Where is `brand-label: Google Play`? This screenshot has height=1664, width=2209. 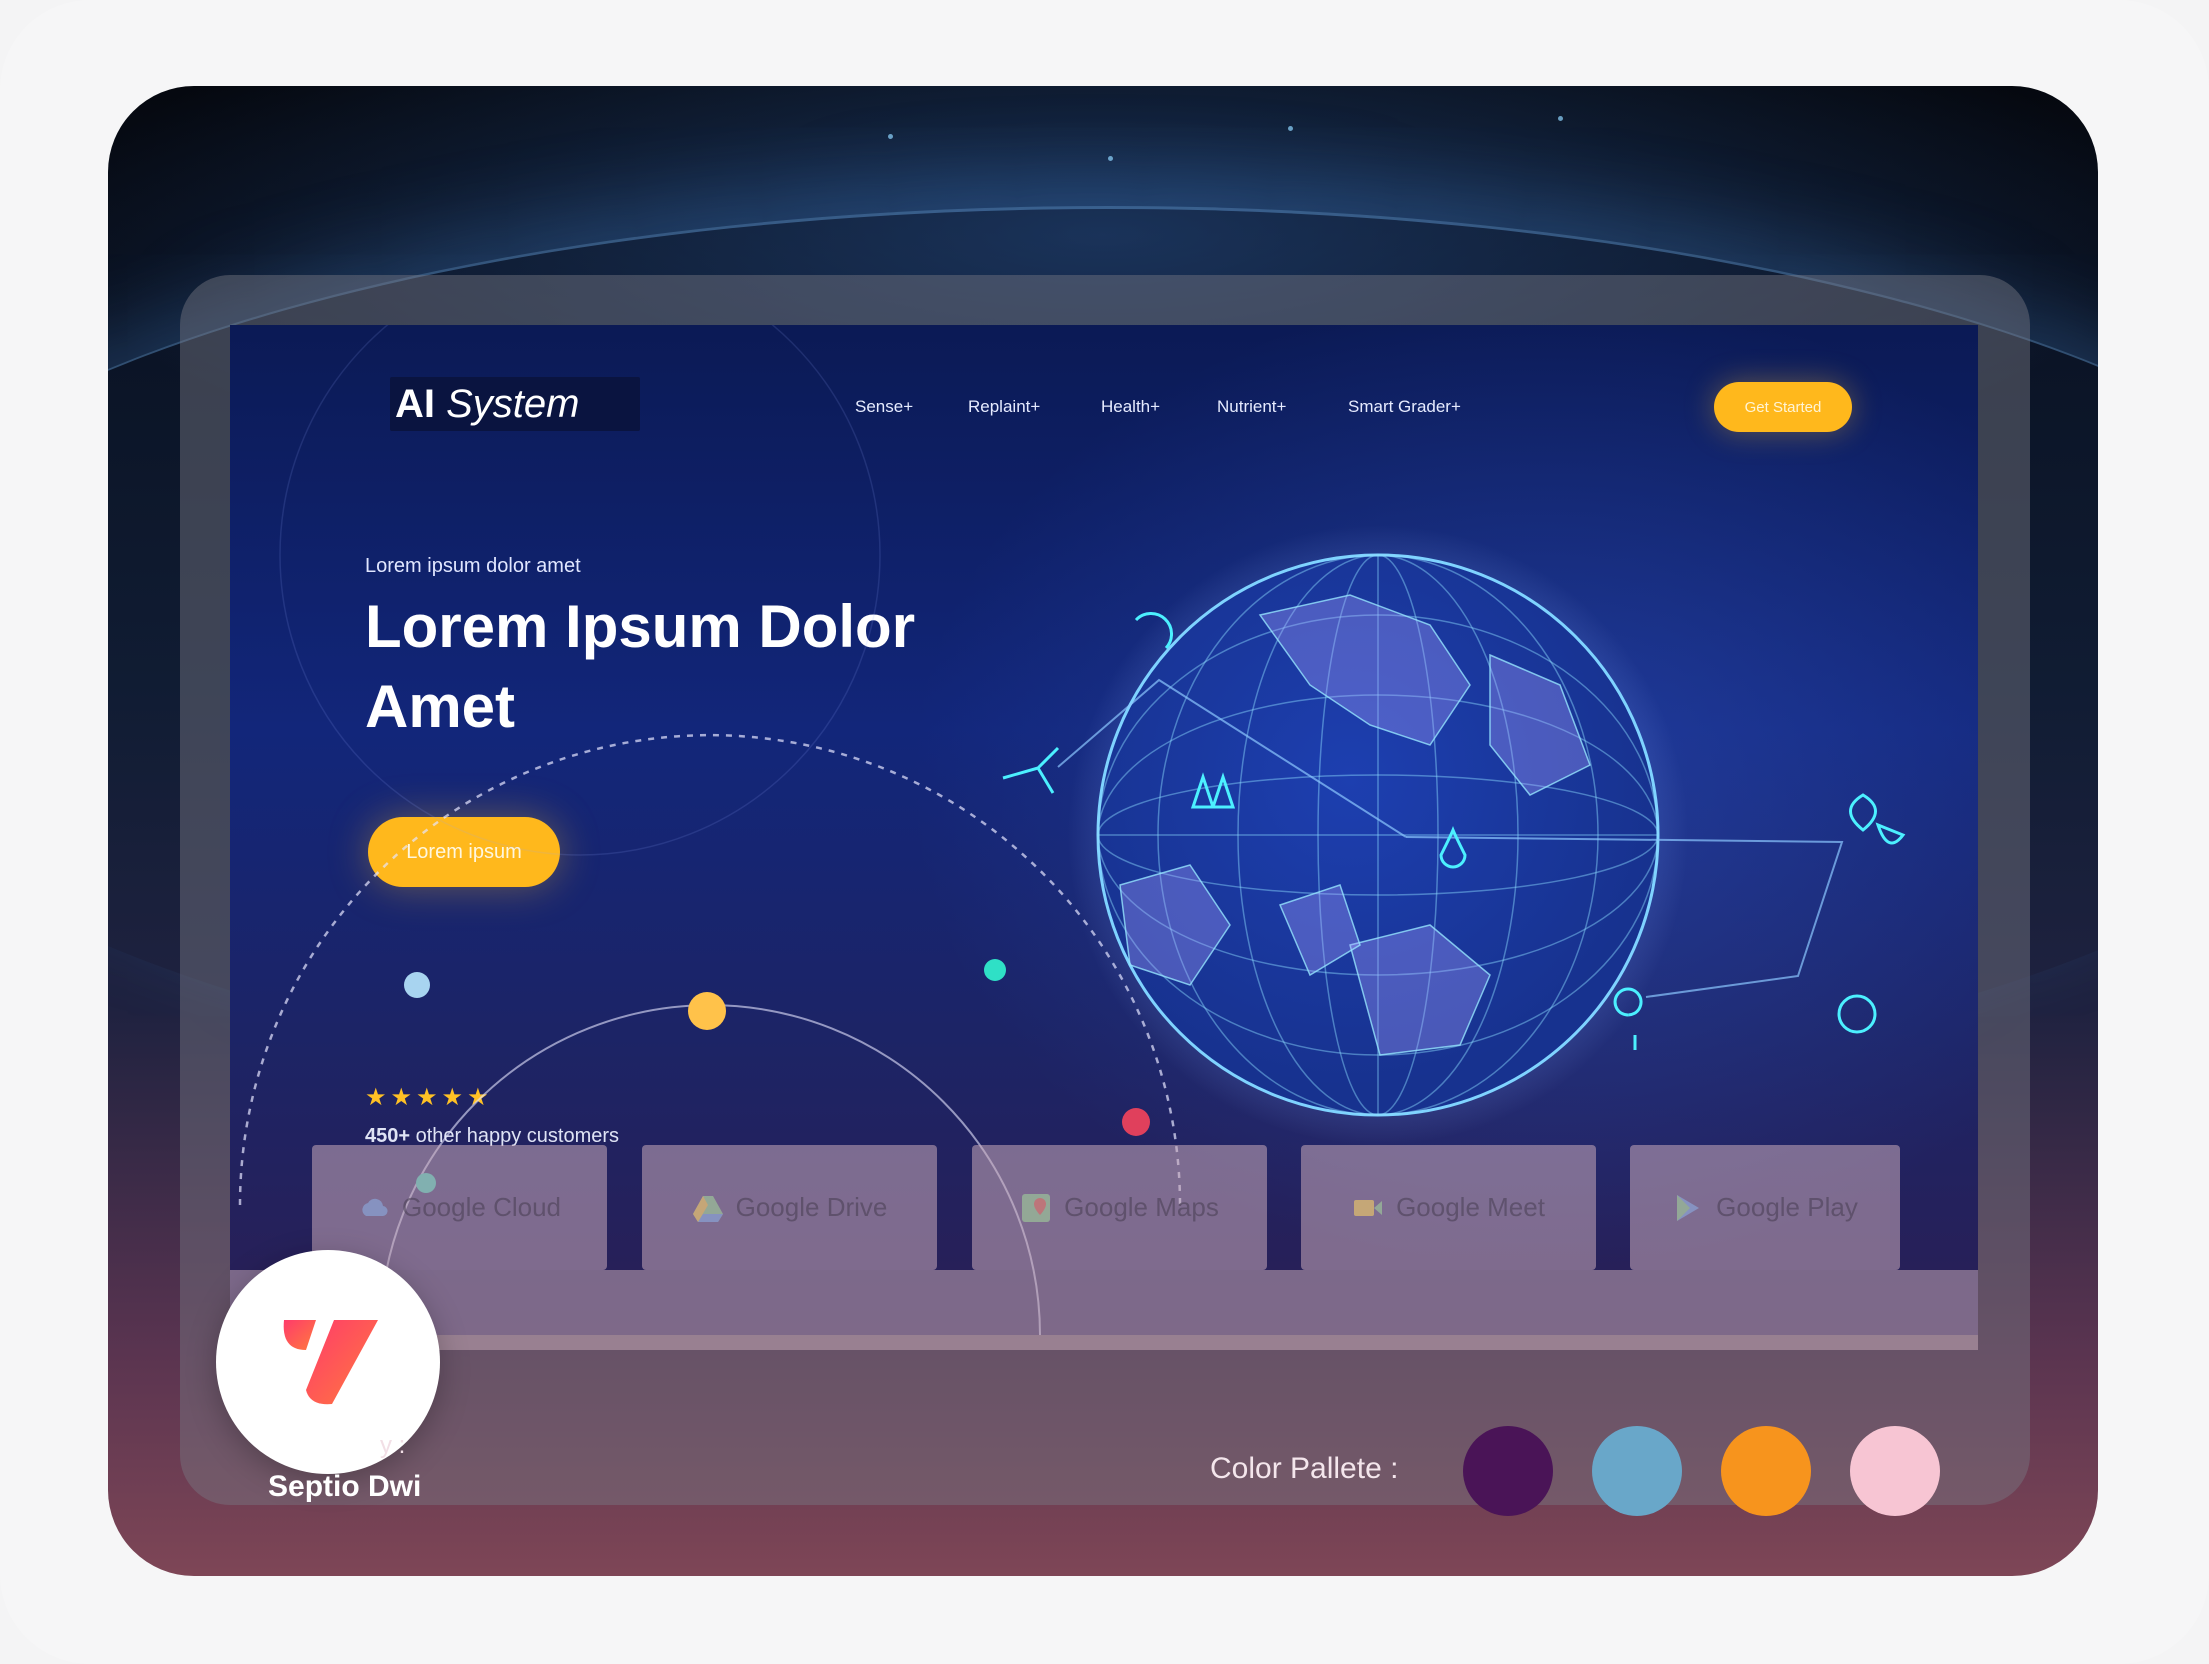
brand-label: Google Play is located at coordinates (1787, 1207).